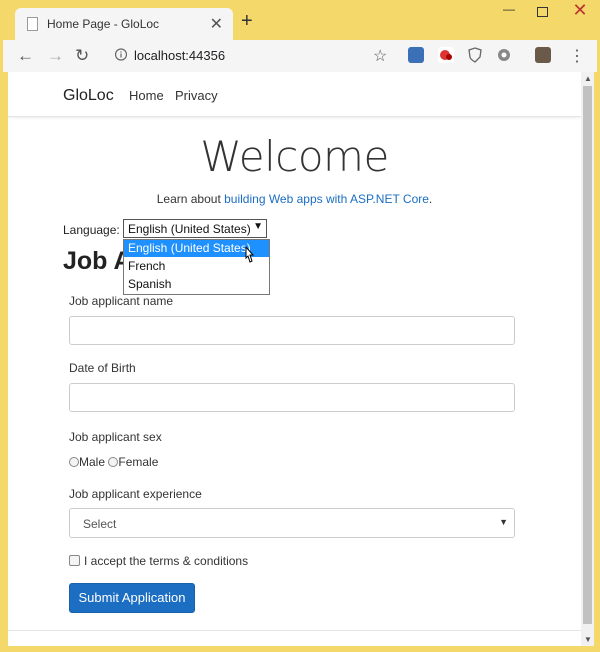 The width and height of the screenshot is (600, 652). I want to click on terms-row: I accept the terms & conditions, so click(158, 561).